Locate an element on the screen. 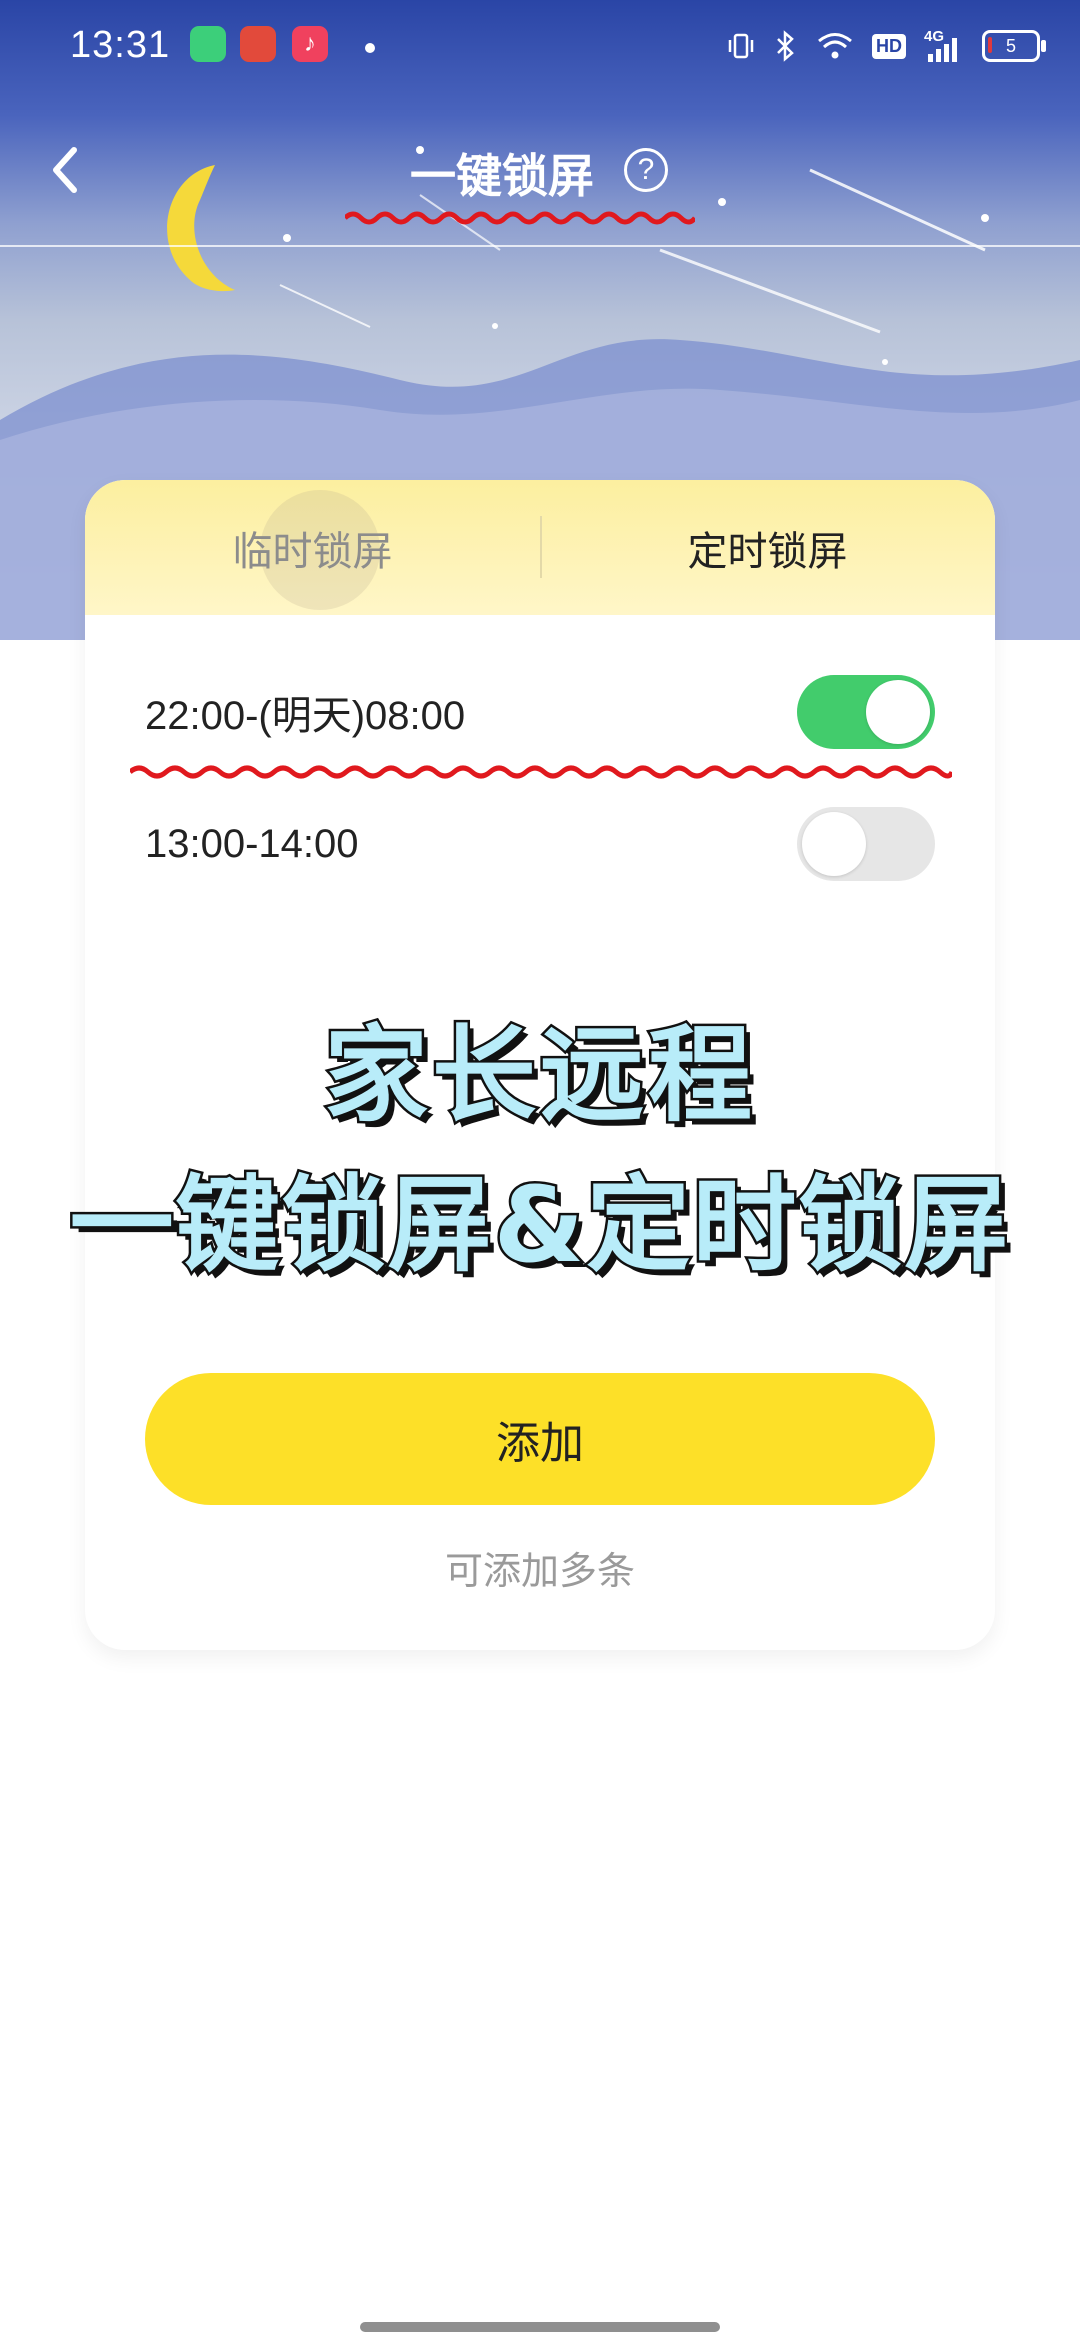 The height and width of the screenshot is (2340, 1080). status-bar: 13:31 ♪ HD 4G 5 is located at coordinates (540, 48).